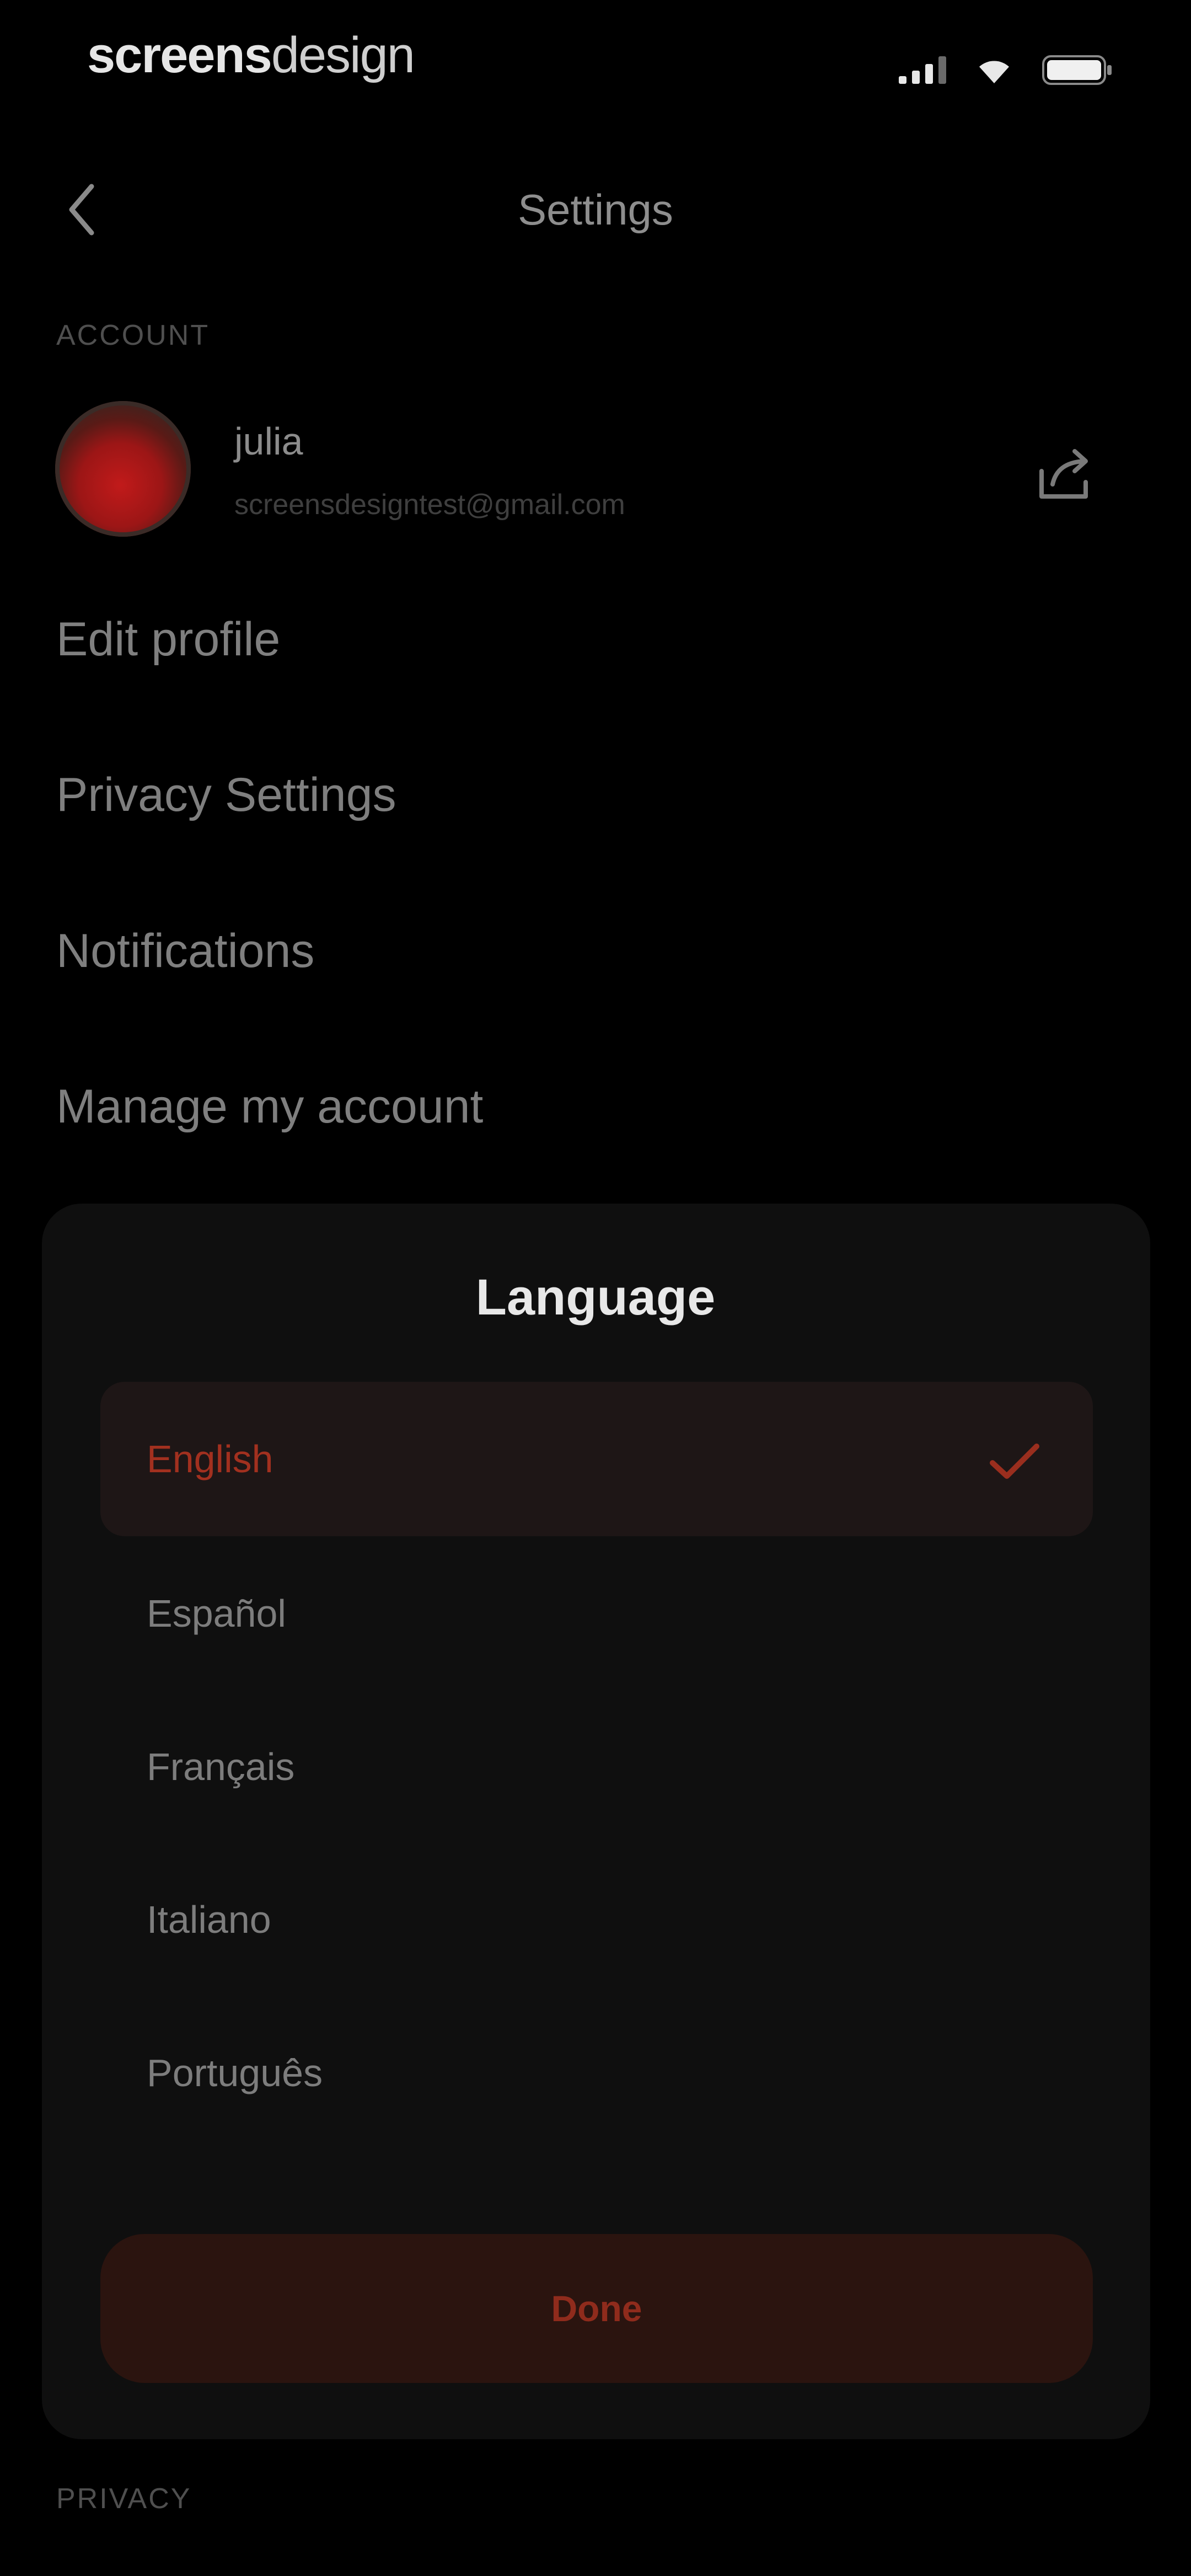 The width and height of the screenshot is (1191, 2576). I want to click on brand-light-text: design, so click(343, 55).